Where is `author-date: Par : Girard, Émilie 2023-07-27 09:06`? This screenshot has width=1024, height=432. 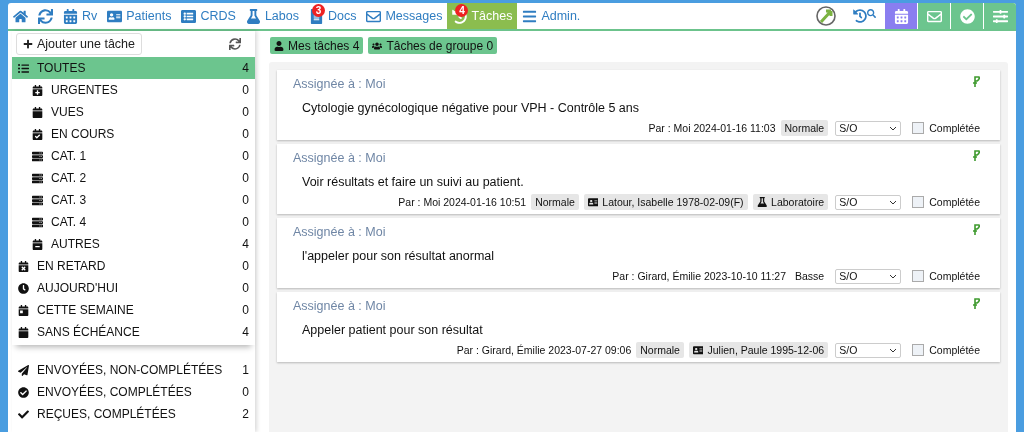
author-date: Par : Girard, Émilie 2023-07-27 09:06 is located at coordinates (544, 350).